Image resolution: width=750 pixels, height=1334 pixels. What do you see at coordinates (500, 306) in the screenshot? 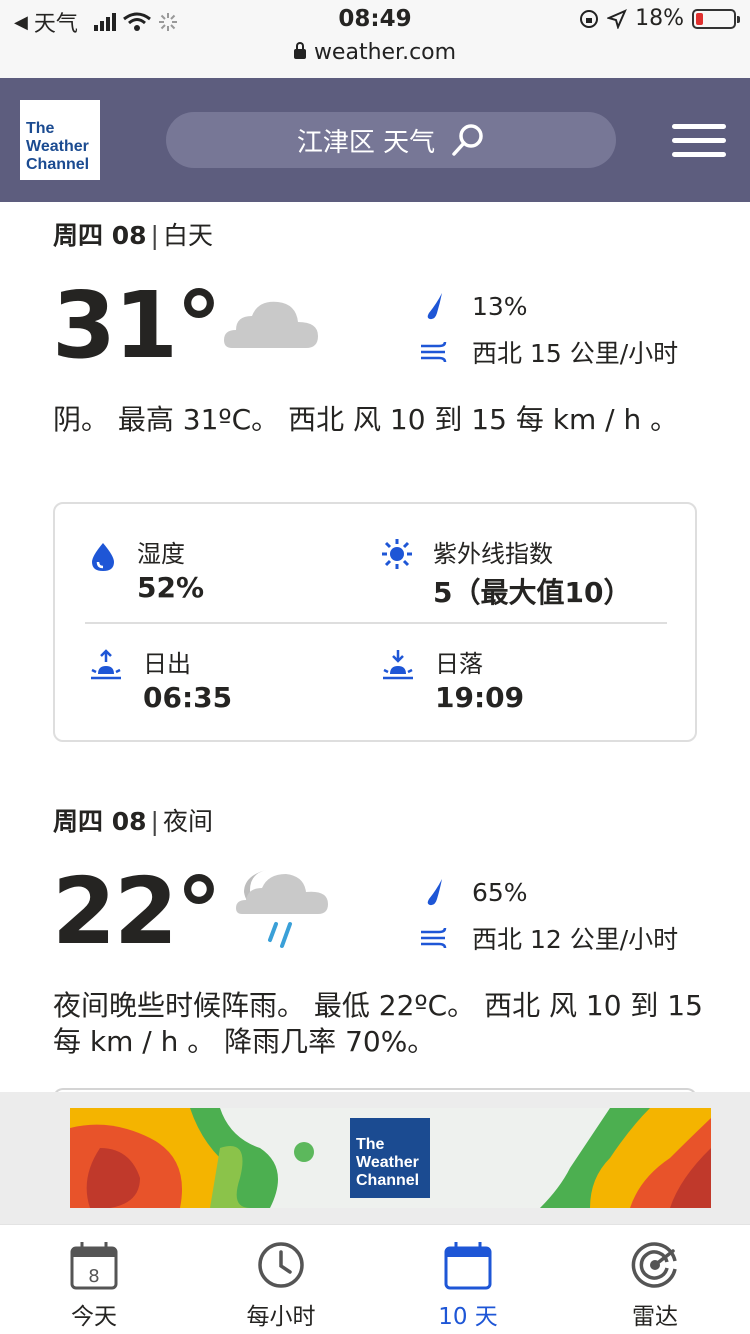
I see `day-precip-value: 13%` at bounding box center [500, 306].